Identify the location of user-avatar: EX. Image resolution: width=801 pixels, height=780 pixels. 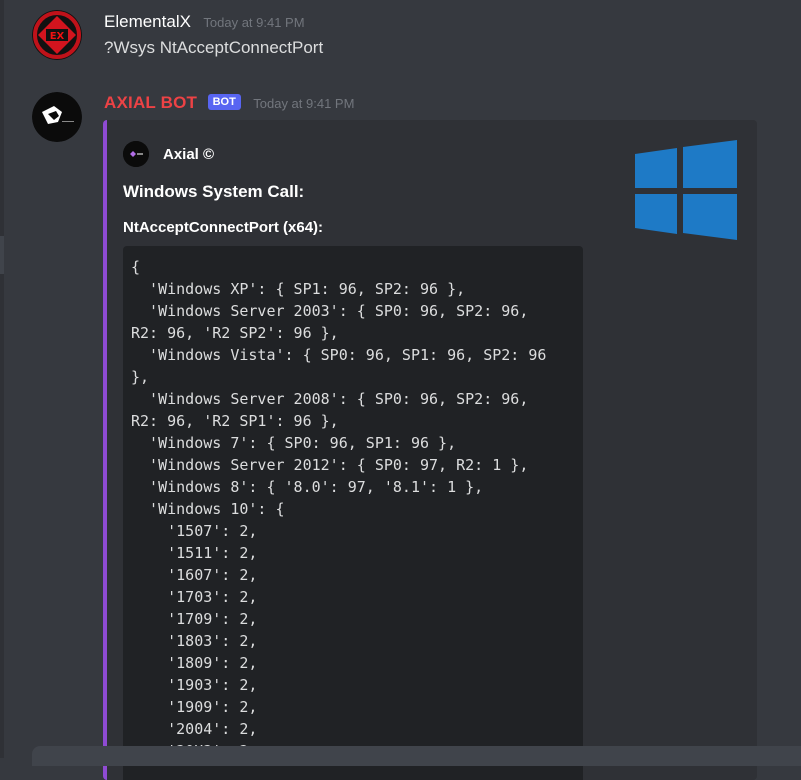
(57, 35).